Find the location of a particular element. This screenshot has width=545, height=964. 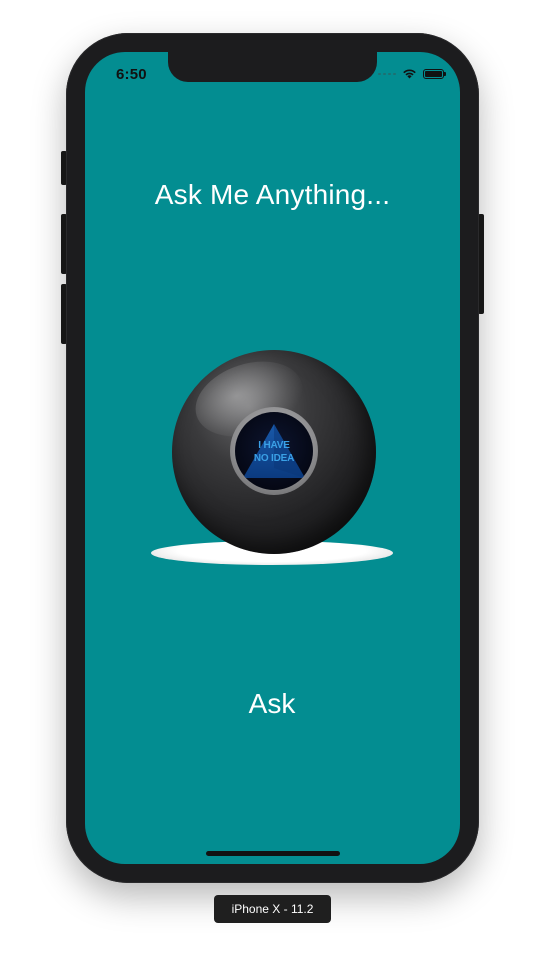

wifi-icon is located at coordinates (409, 73).